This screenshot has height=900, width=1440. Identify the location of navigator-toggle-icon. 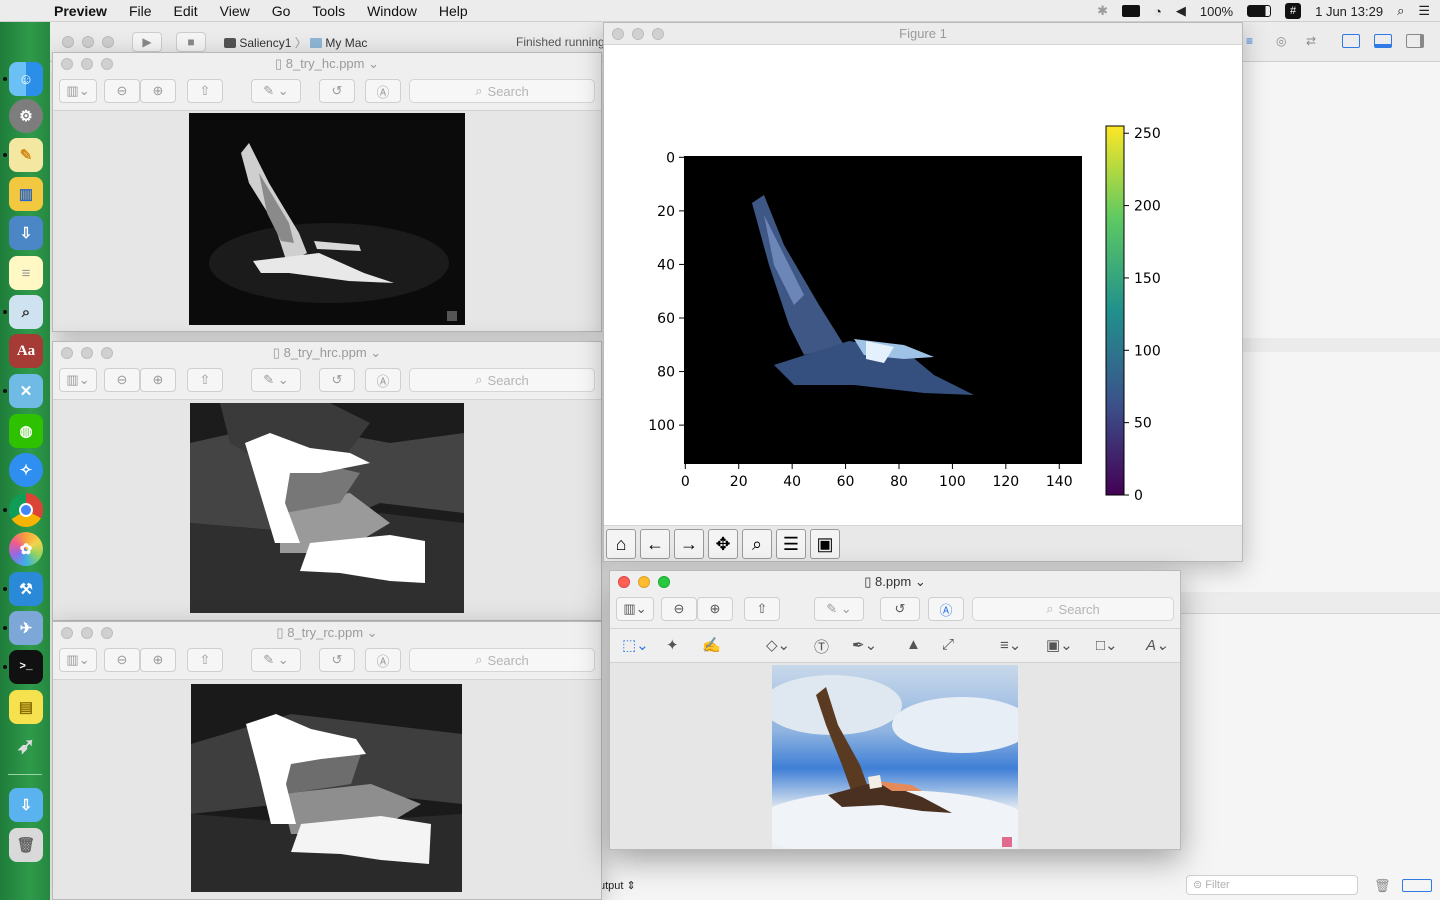
(1351, 41).